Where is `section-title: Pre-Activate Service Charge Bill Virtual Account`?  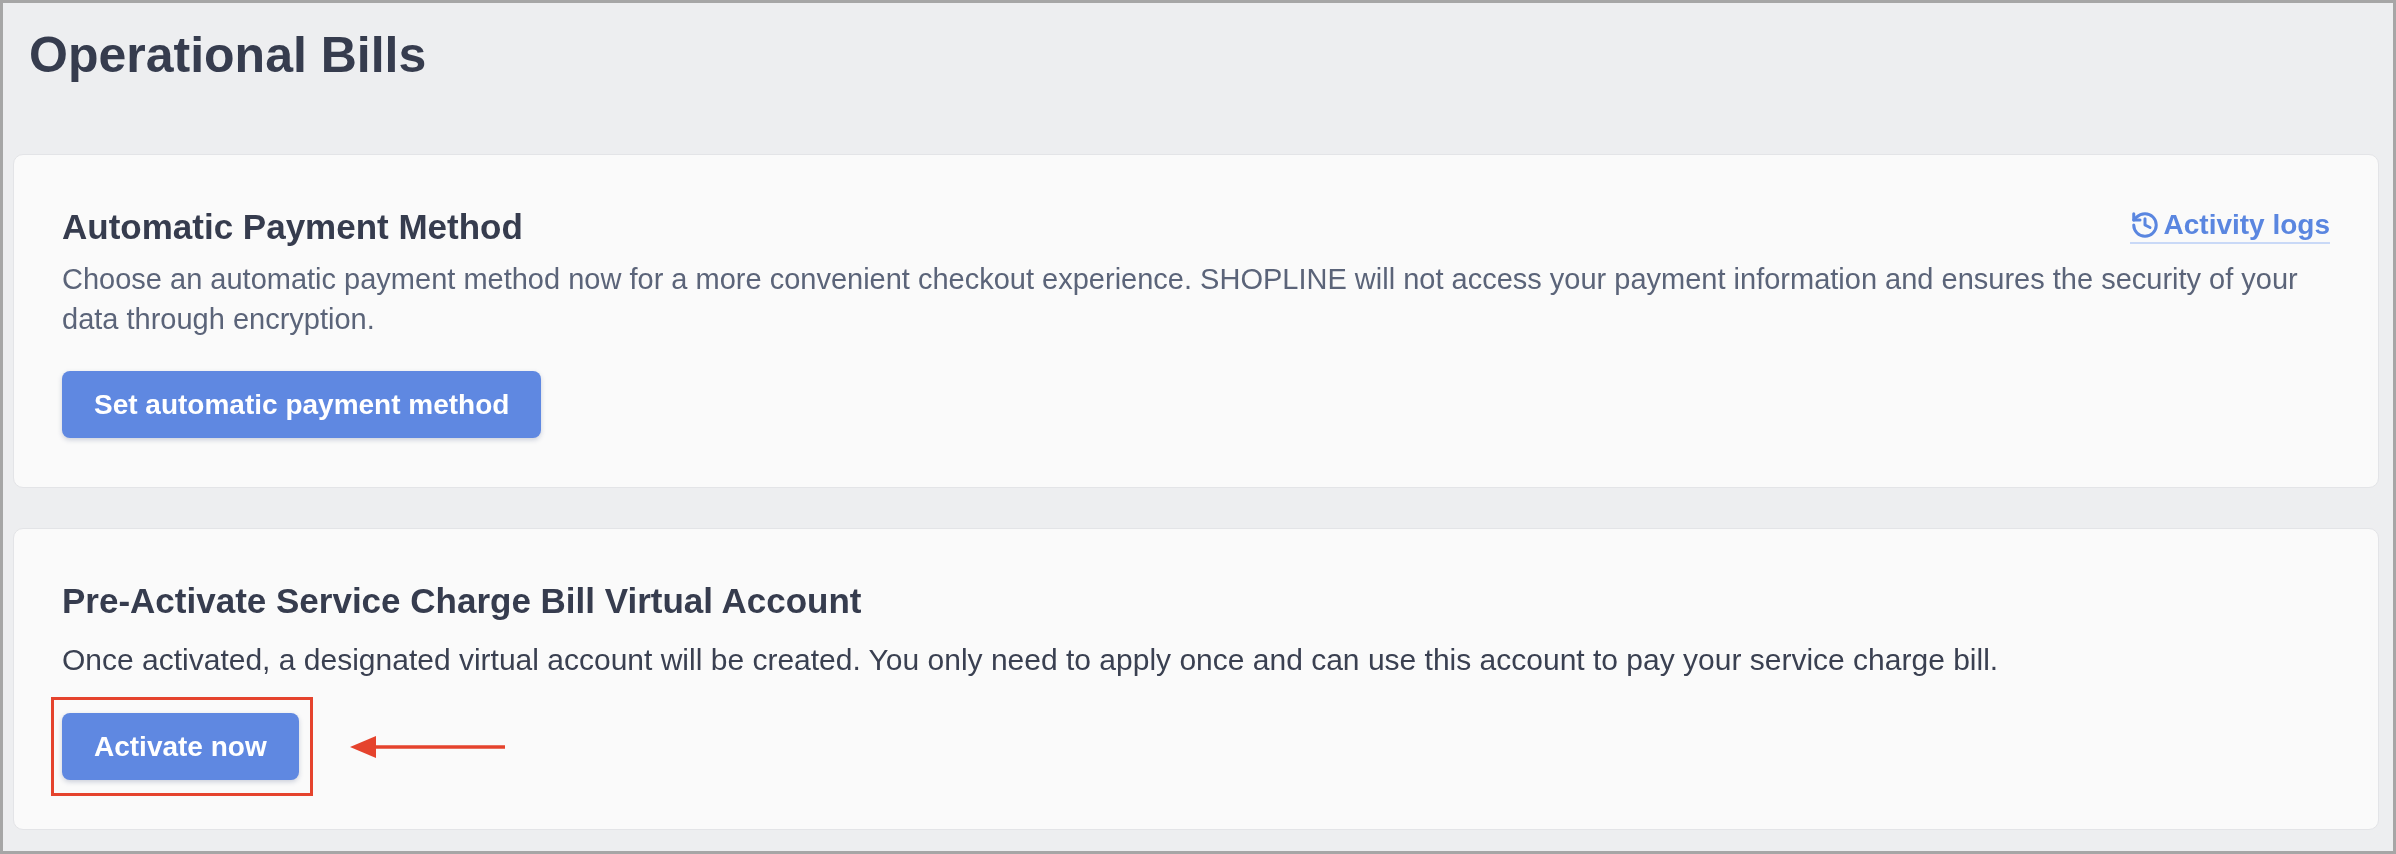
section-title: Pre-Activate Service Charge Bill Virtual Account is located at coordinates (462, 601).